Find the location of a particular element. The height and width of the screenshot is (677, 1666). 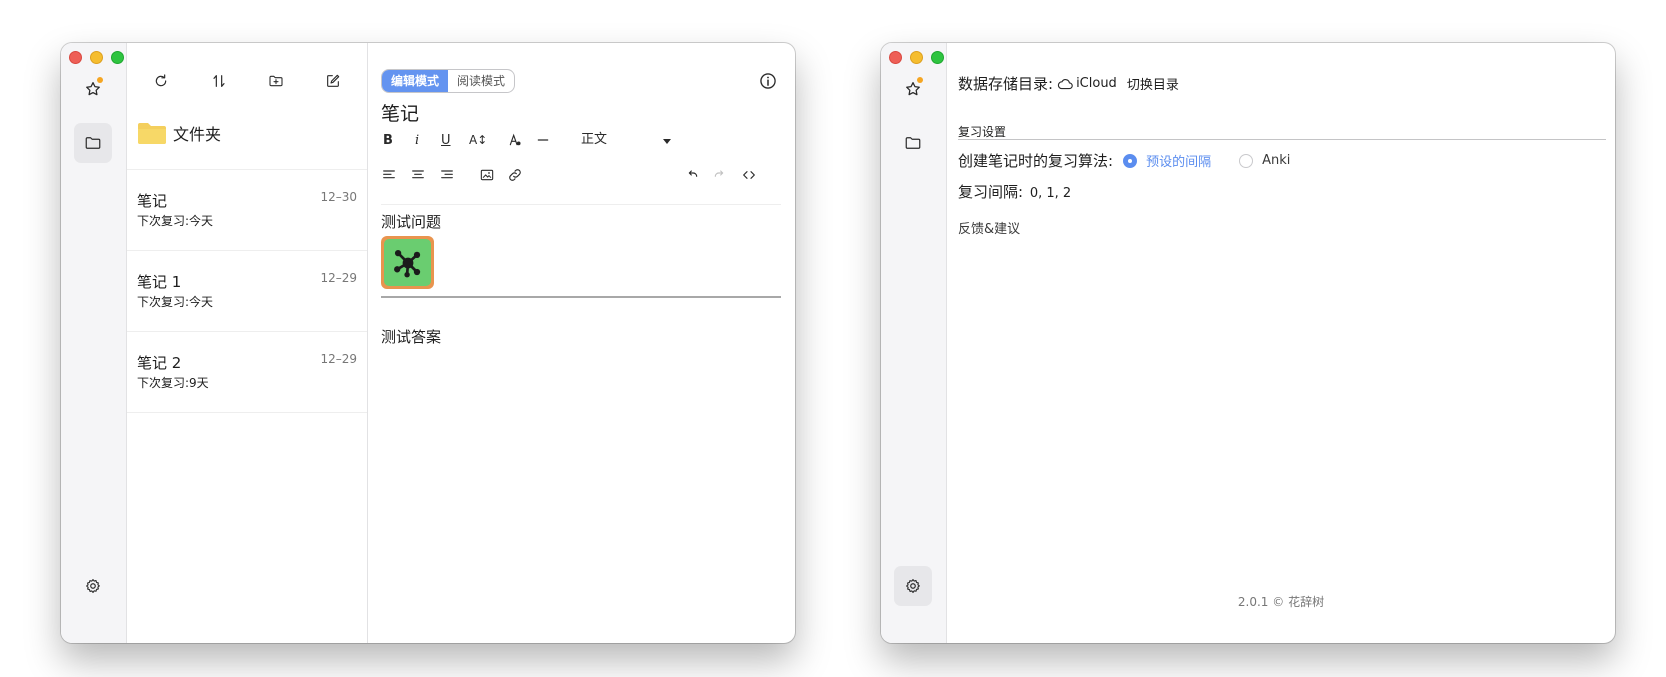

format-toolbar-row1: B i U A↕ 正文 is located at coordinates (581, 140).